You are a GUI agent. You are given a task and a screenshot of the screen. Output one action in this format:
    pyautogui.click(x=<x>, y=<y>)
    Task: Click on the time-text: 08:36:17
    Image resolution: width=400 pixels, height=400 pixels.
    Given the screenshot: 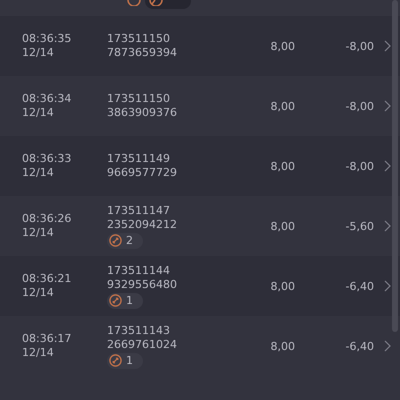 What is the action you would take?
    pyautogui.click(x=47, y=339)
    